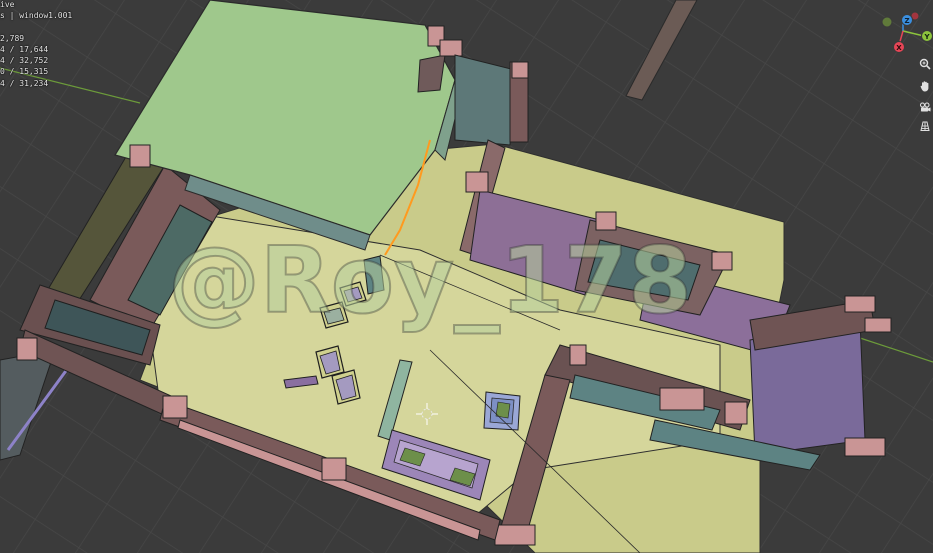 The width and height of the screenshot is (933, 553). I want to click on gizmo-z-label: Z, so click(906, 21).